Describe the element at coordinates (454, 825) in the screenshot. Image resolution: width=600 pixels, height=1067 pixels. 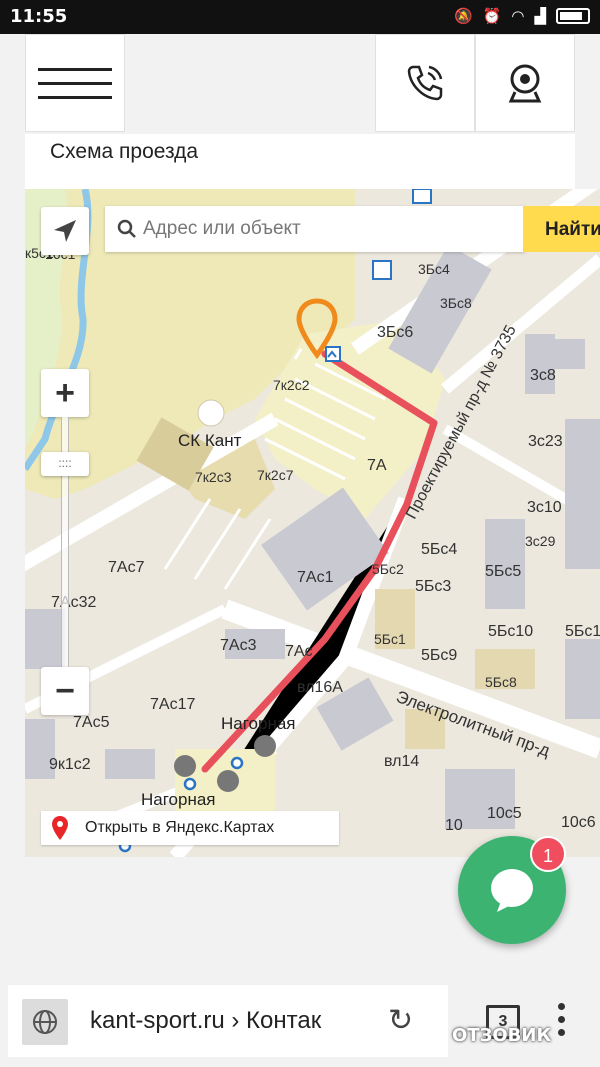
I see `building-label: 10` at that location.